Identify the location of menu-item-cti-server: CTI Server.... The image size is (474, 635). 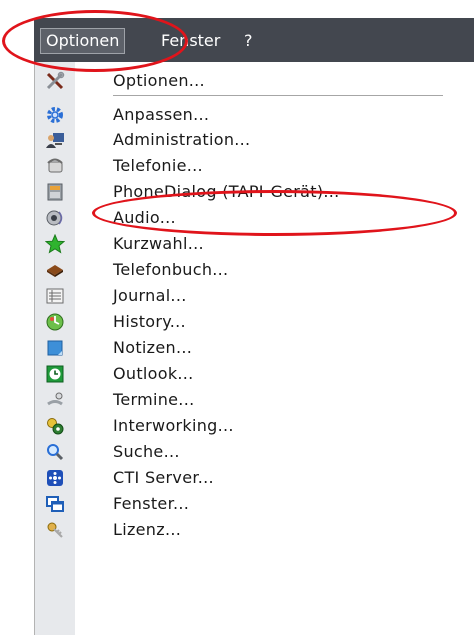
(243, 478).